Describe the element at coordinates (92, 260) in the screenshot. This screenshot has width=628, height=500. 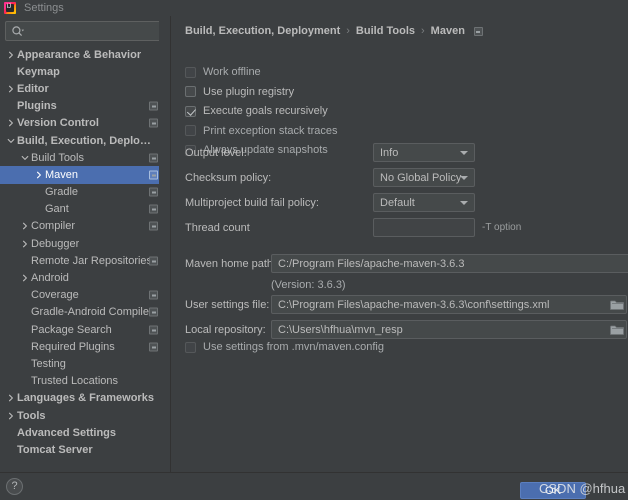
I see `sidebar-item-label: Remote Jar Repositories` at that location.